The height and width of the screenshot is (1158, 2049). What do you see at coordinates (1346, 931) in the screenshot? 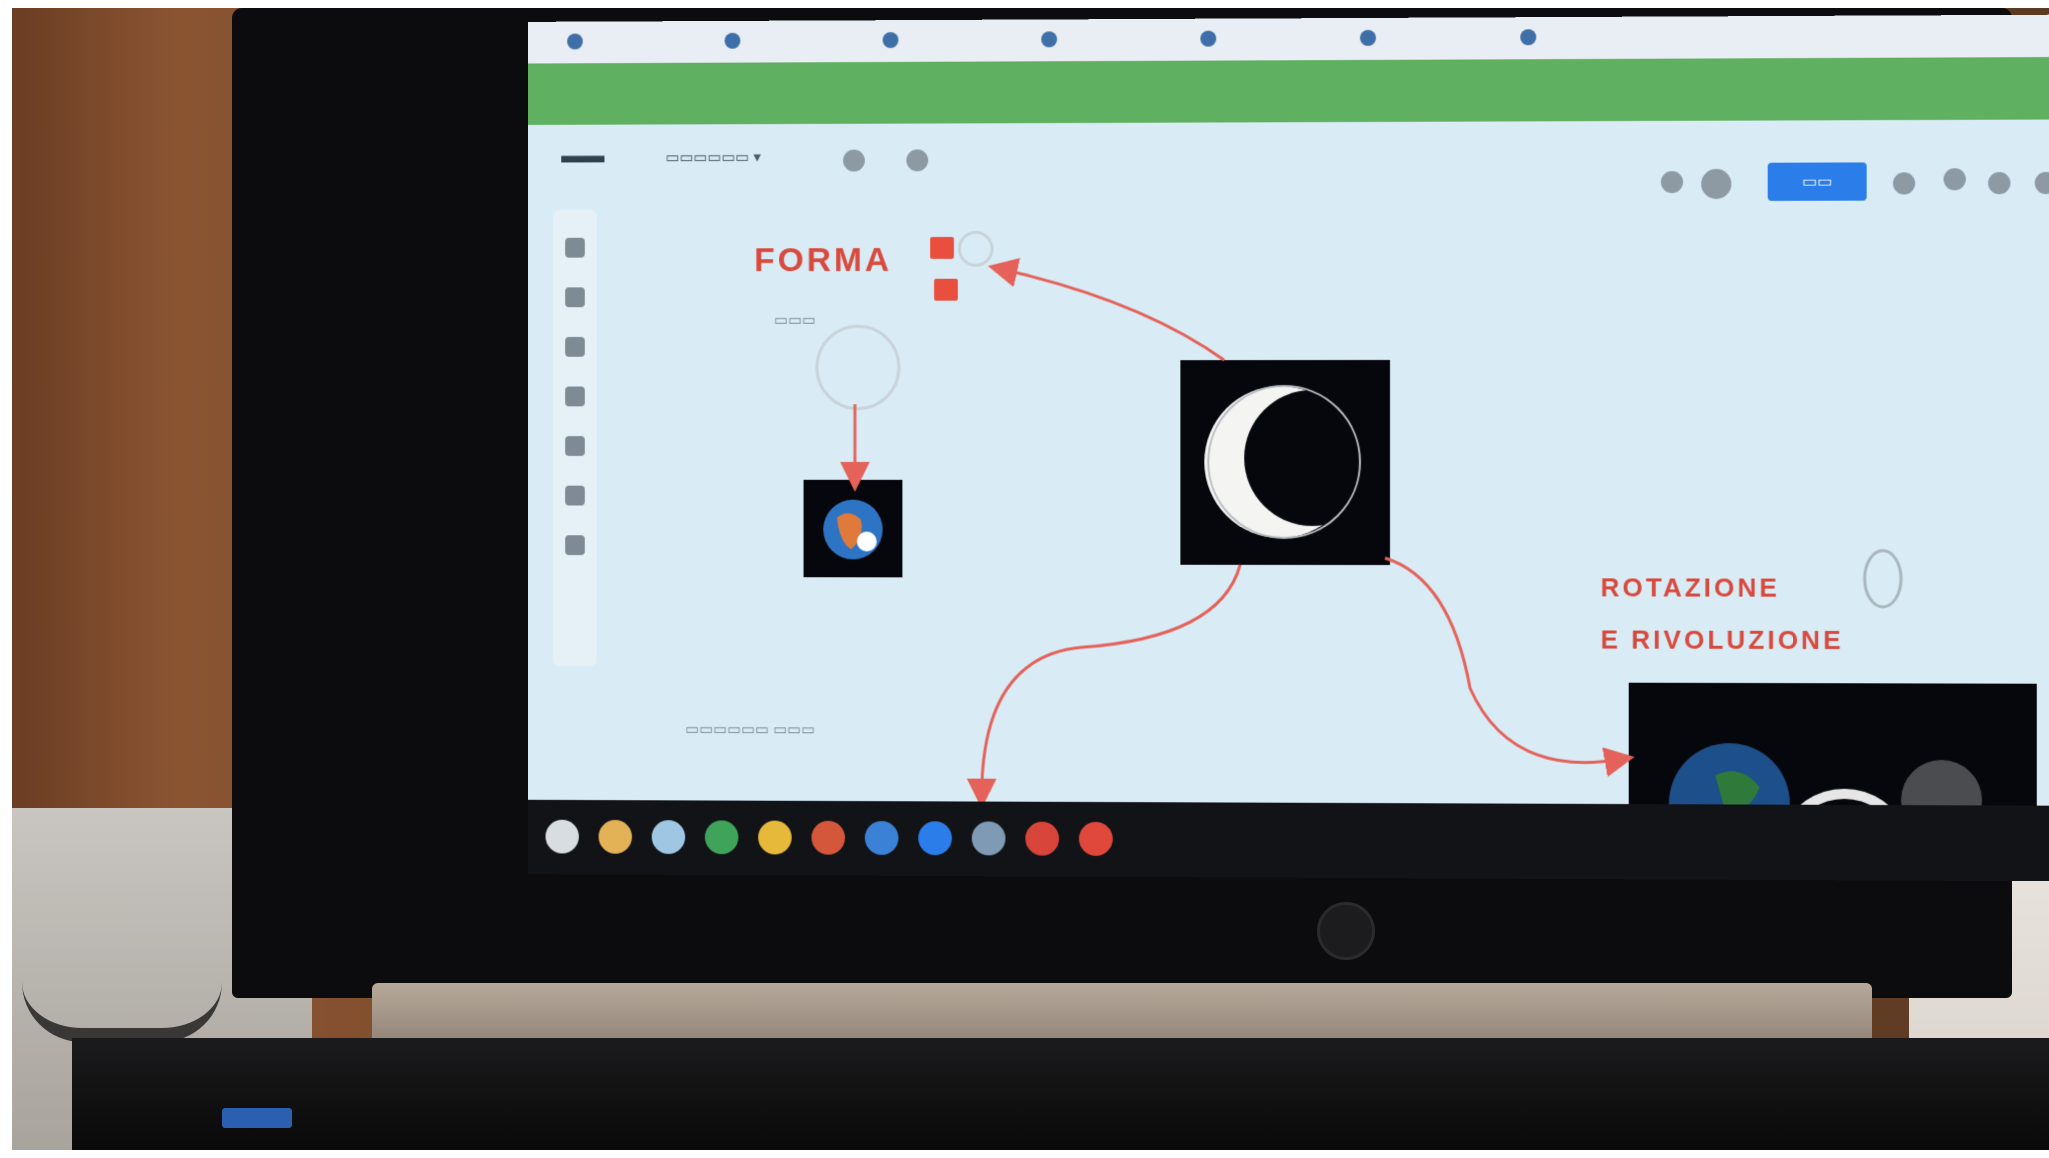
I see `hp-logo` at bounding box center [1346, 931].